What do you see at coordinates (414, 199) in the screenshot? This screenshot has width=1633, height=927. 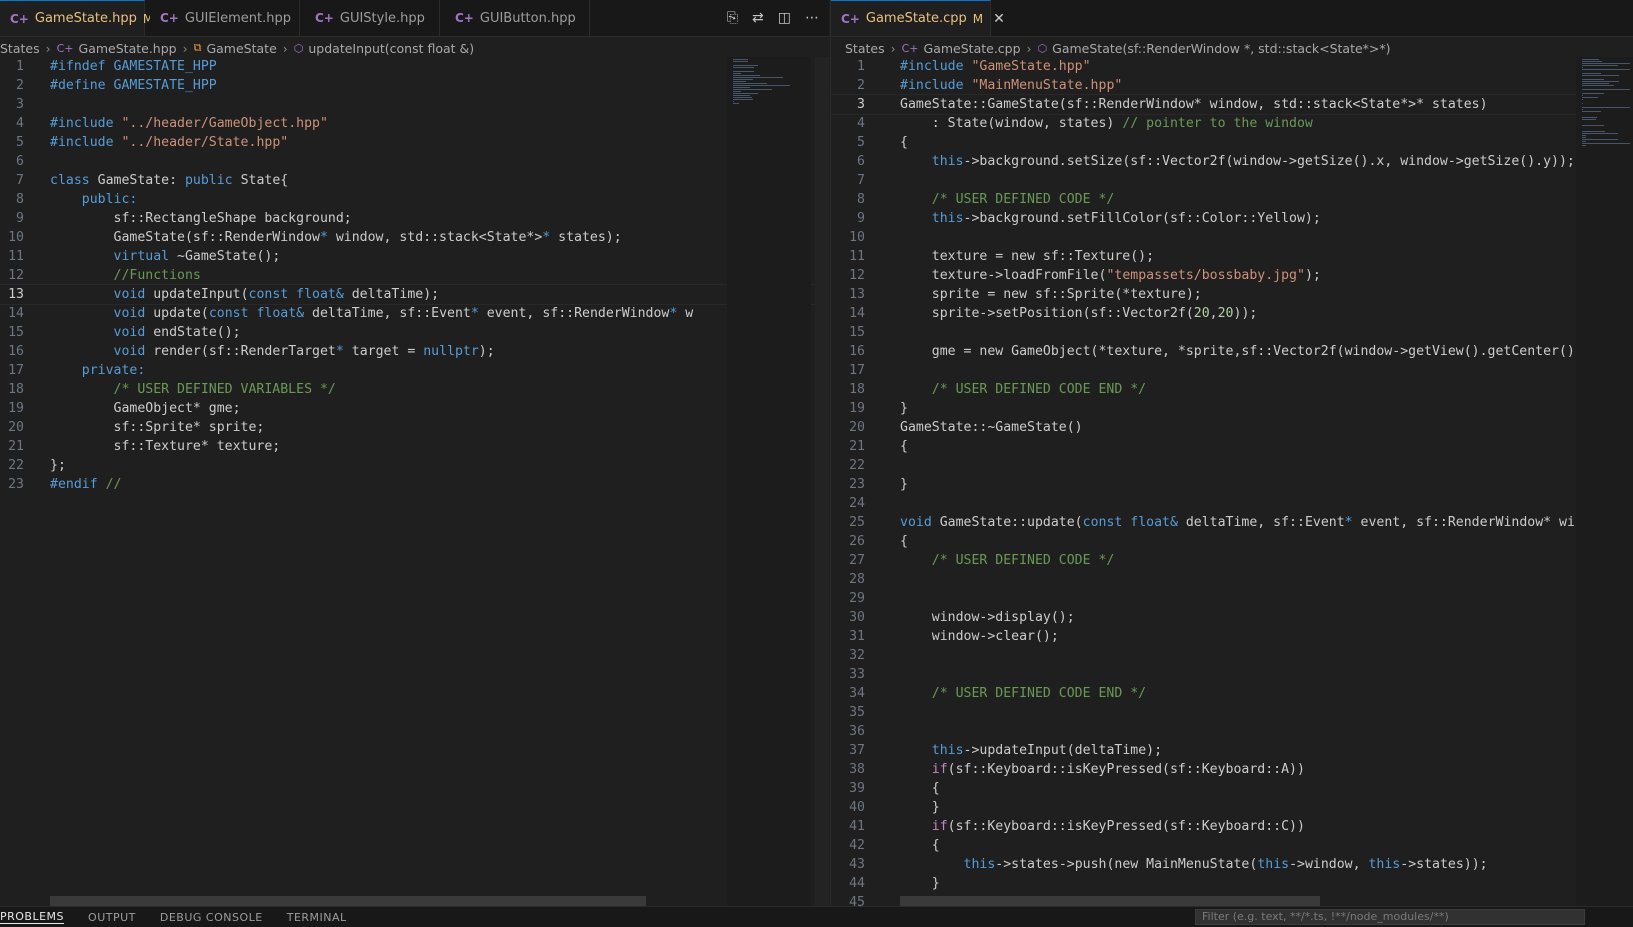 I see `code-line: 8 public:` at bounding box center [414, 199].